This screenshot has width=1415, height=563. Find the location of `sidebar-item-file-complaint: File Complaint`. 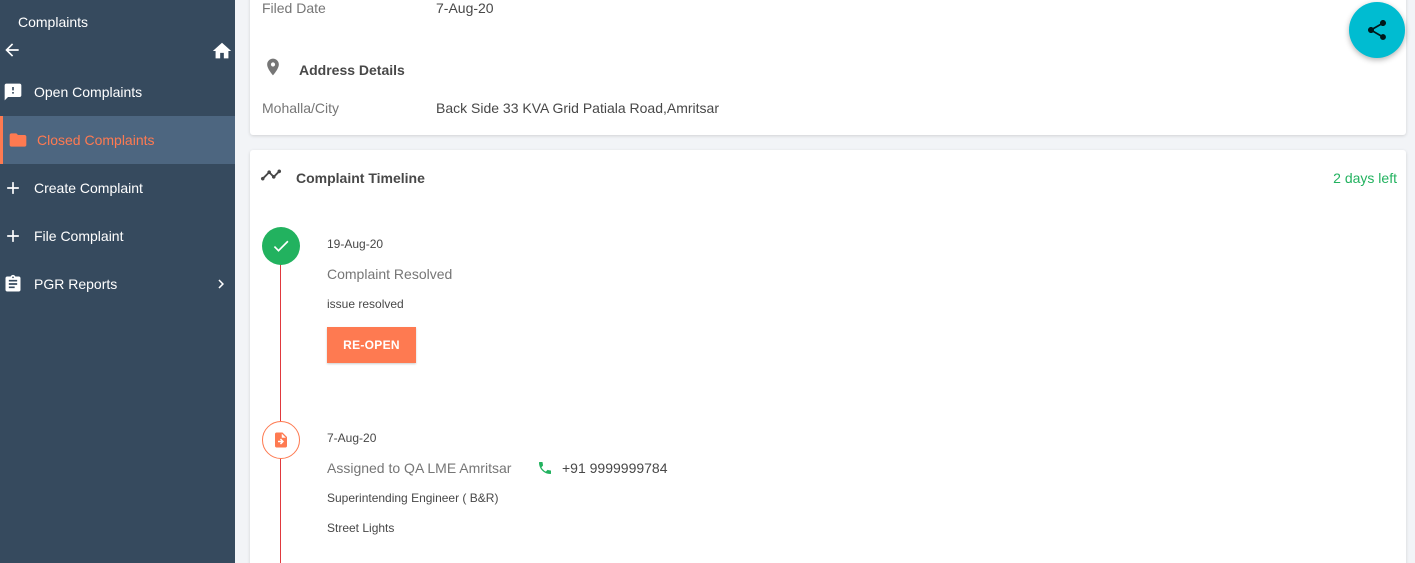

sidebar-item-file-complaint: File Complaint is located at coordinates (117, 236).